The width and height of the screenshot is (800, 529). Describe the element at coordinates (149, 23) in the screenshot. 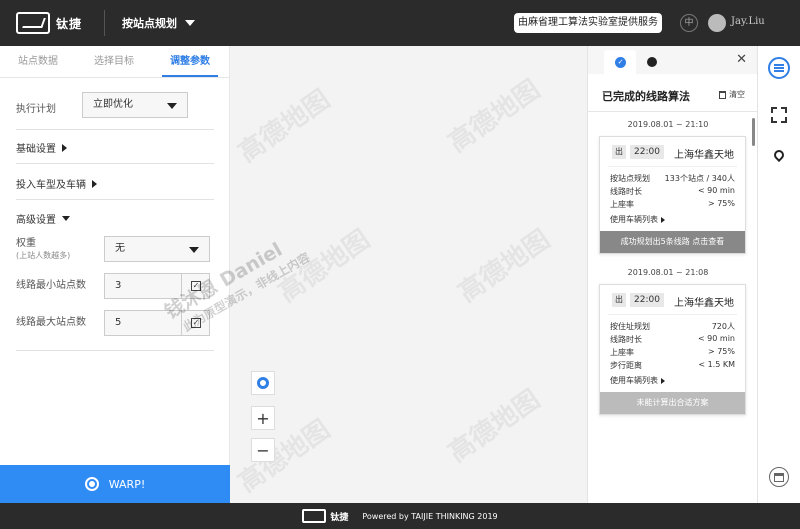

I see `mode-dropdown-label: 按站点规划` at that location.